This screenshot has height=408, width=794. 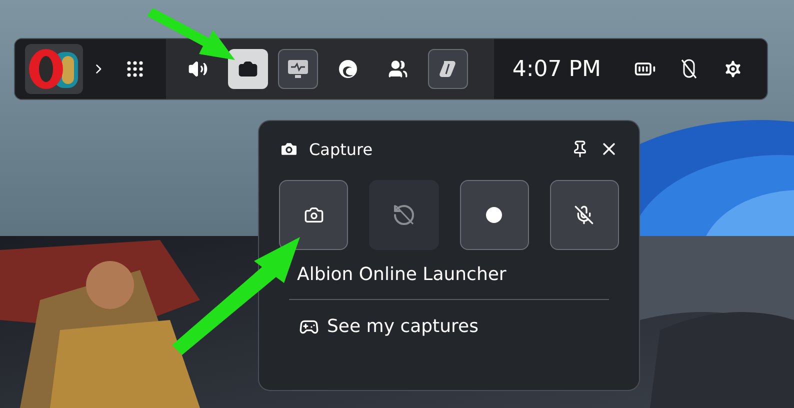 What do you see at coordinates (689, 69) in the screenshot?
I see `mouse-off-icon` at bounding box center [689, 69].